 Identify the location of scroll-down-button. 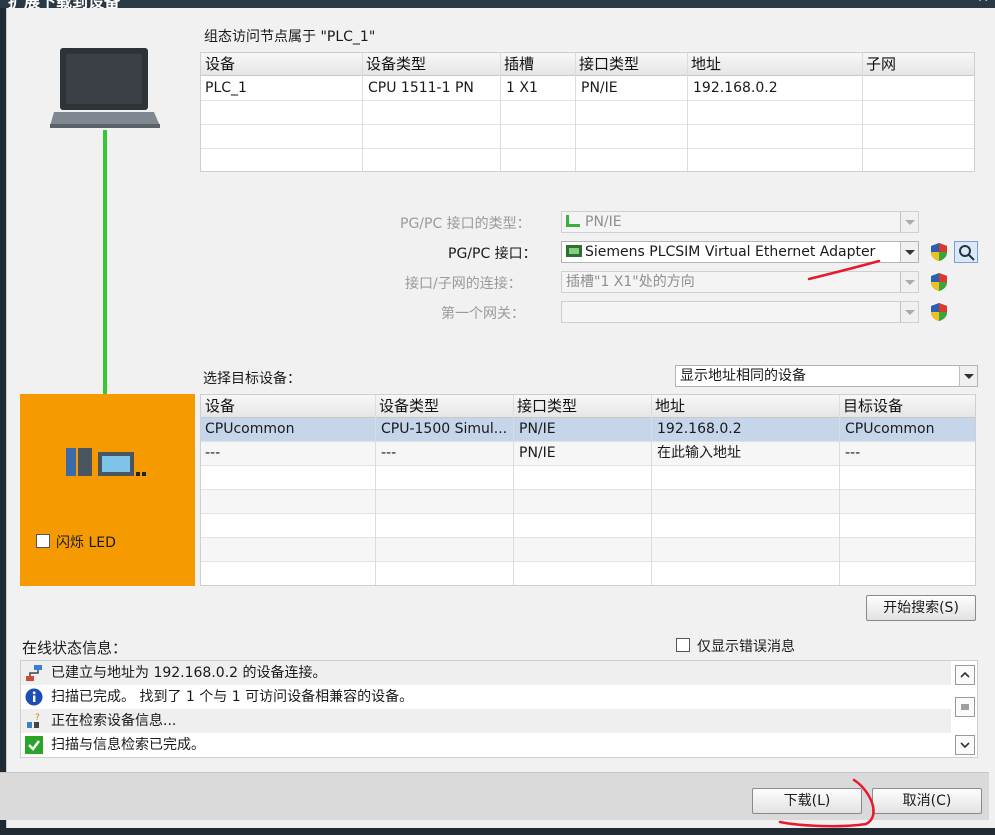
(965, 745).